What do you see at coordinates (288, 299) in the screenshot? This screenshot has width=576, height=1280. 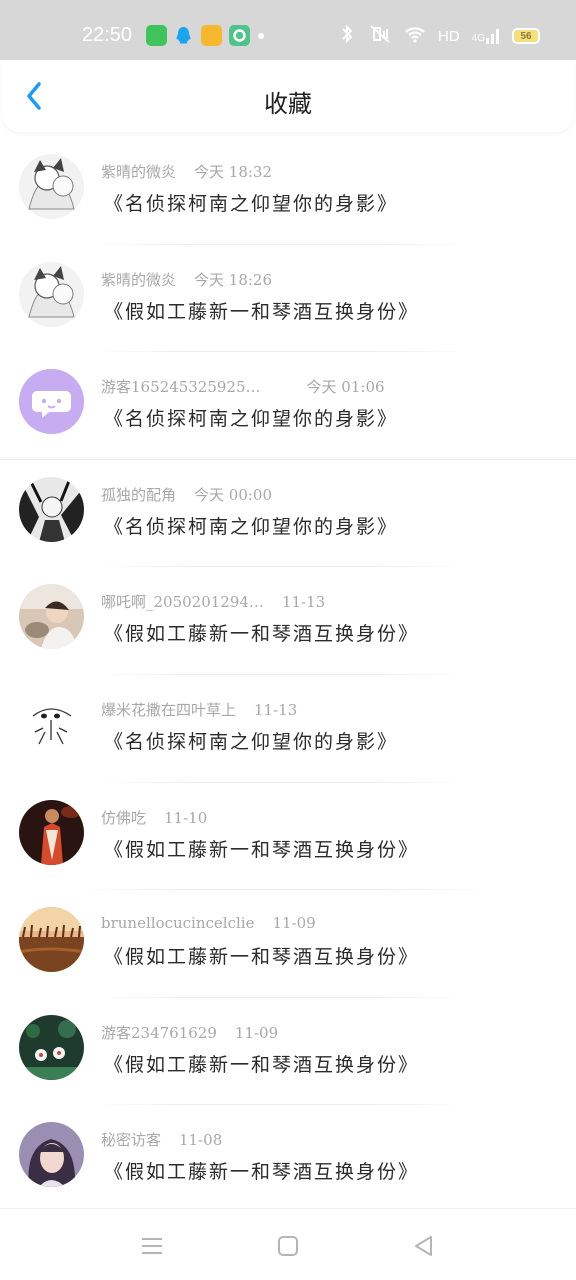 I see `list-item: 紫晴的微炎 今天 18:26 《假如工藤新一和琴酒互换身份》` at bounding box center [288, 299].